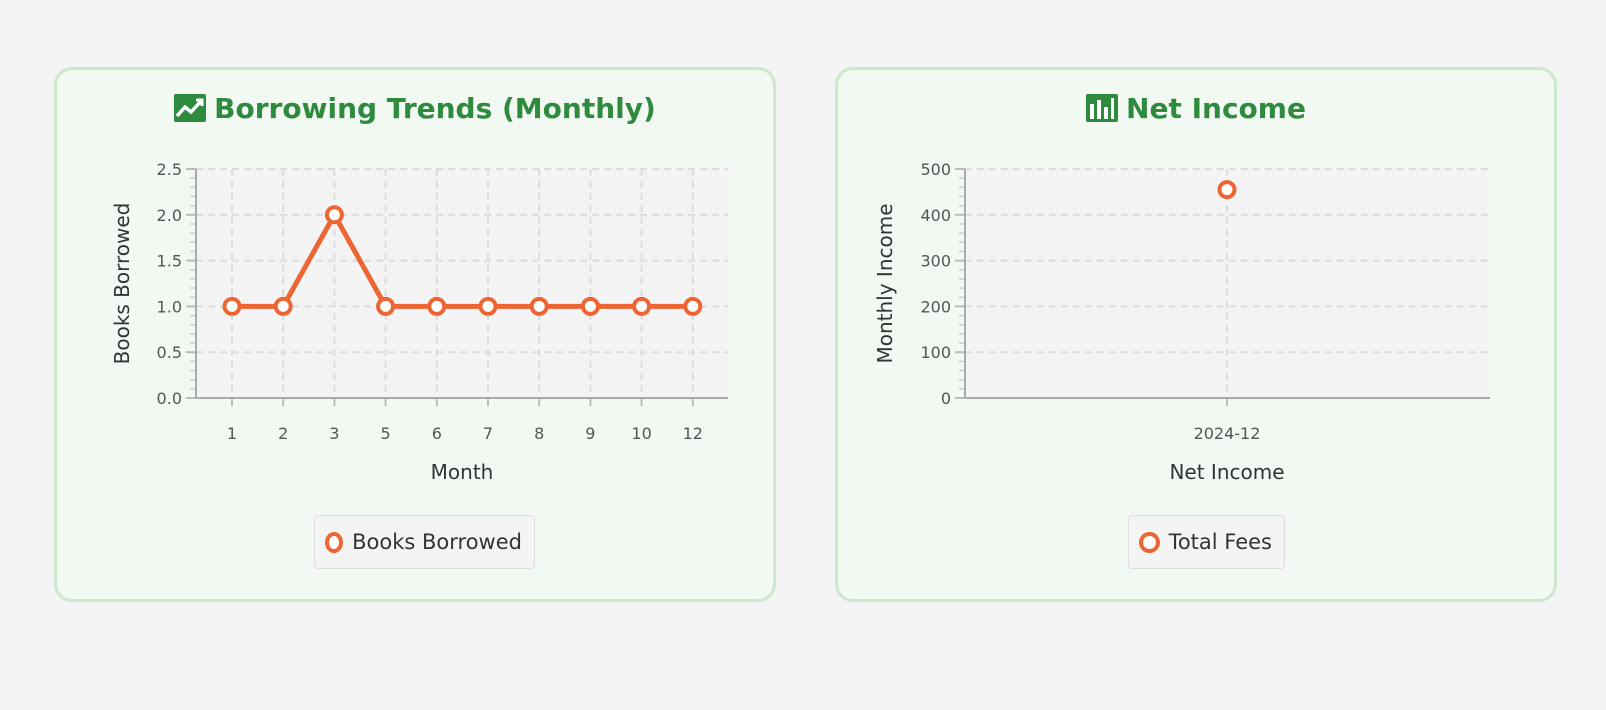 This screenshot has width=1606, height=710. Describe the element at coordinates (590, 433) in the screenshot. I see `x-tick-label: 9` at that location.